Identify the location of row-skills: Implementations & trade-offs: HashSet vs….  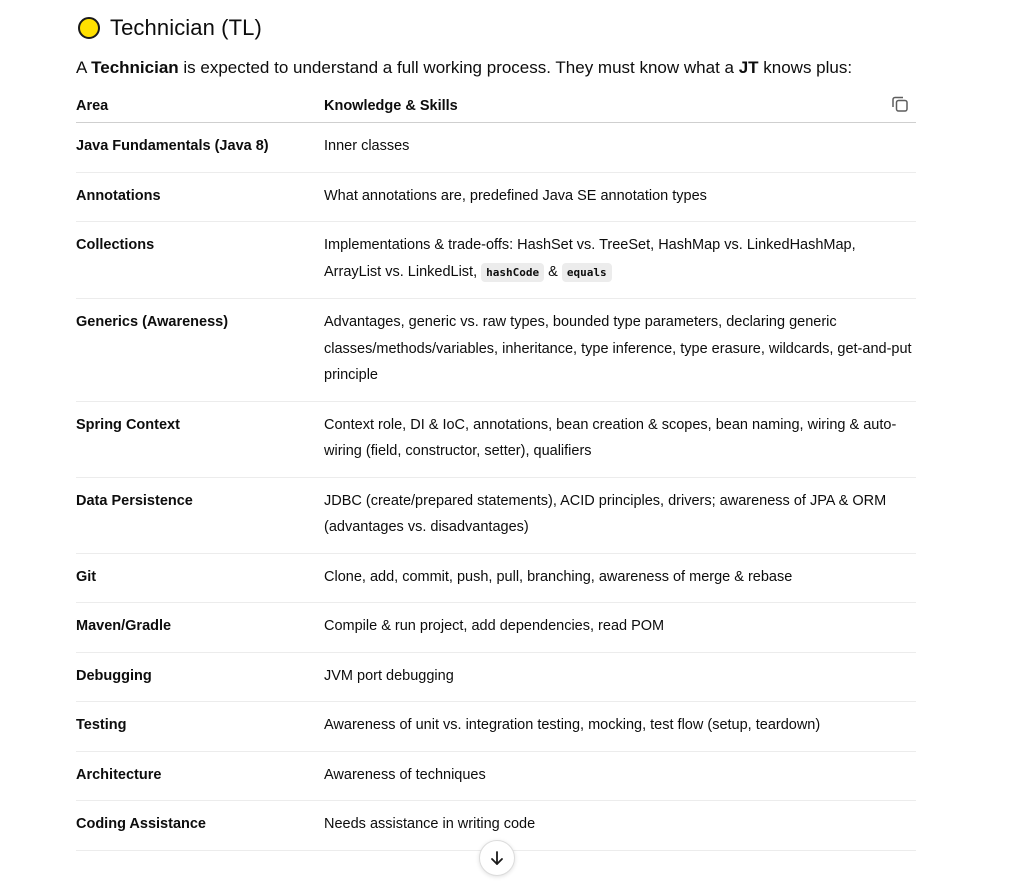
(620, 260).